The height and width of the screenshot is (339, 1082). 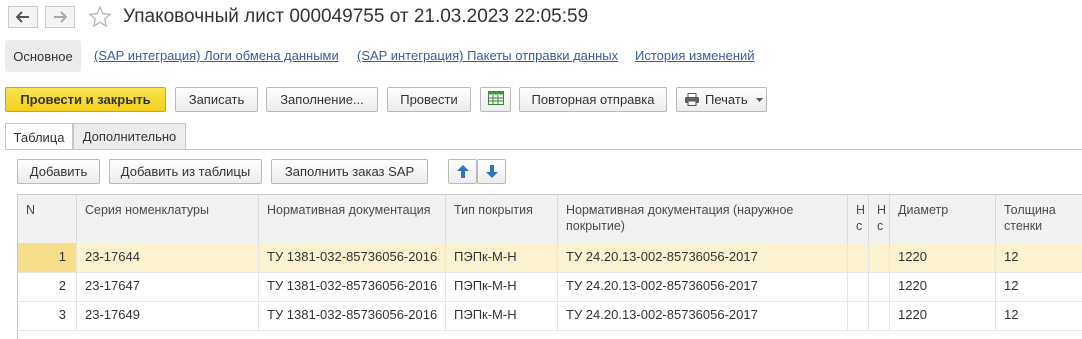 I want to click on star-icon, so click(x=100, y=18).